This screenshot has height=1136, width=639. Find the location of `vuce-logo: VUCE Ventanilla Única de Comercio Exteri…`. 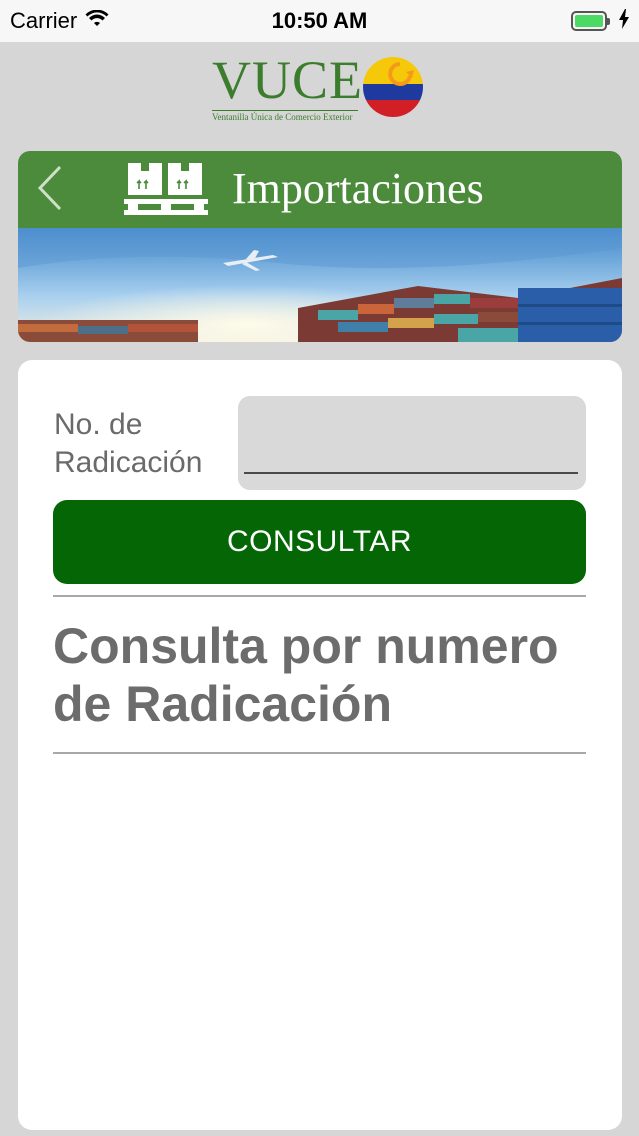

vuce-logo: VUCE Ventanilla Única de Comercio Exteri… is located at coordinates (322, 87).